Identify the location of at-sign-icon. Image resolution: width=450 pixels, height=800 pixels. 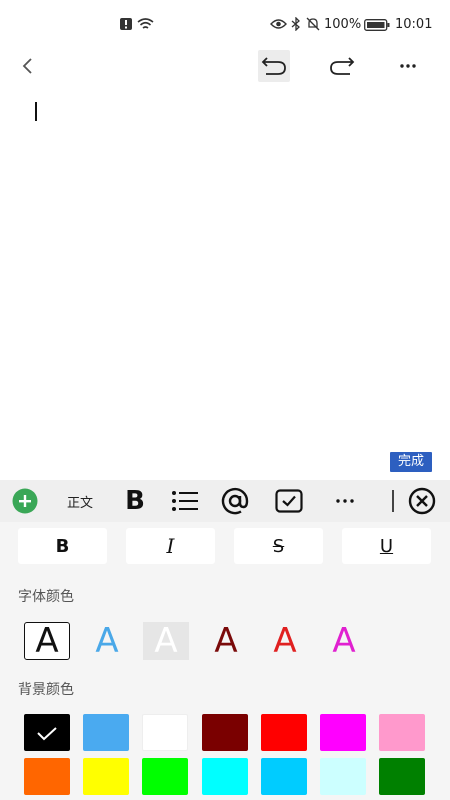
(235, 501).